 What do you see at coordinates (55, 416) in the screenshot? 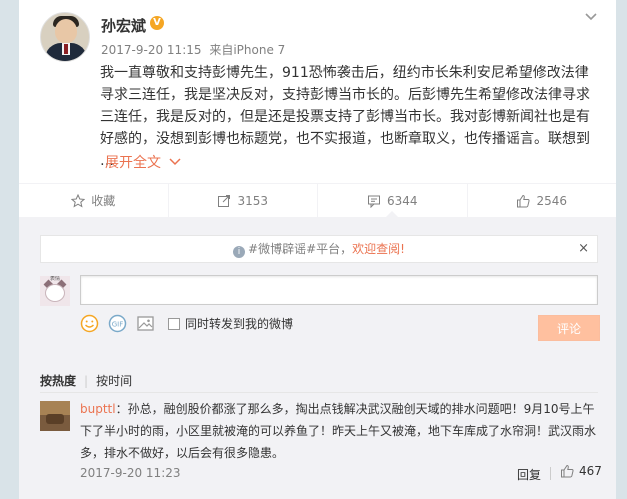
I see `commenter-avatar` at bounding box center [55, 416].